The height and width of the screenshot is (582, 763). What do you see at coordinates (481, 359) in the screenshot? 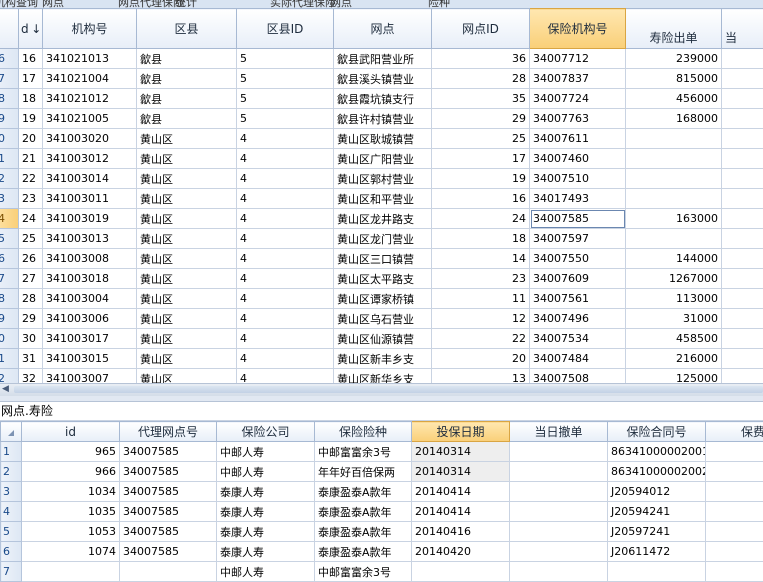
I see `cell-branch-id: 20` at bounding box center [481, 359].